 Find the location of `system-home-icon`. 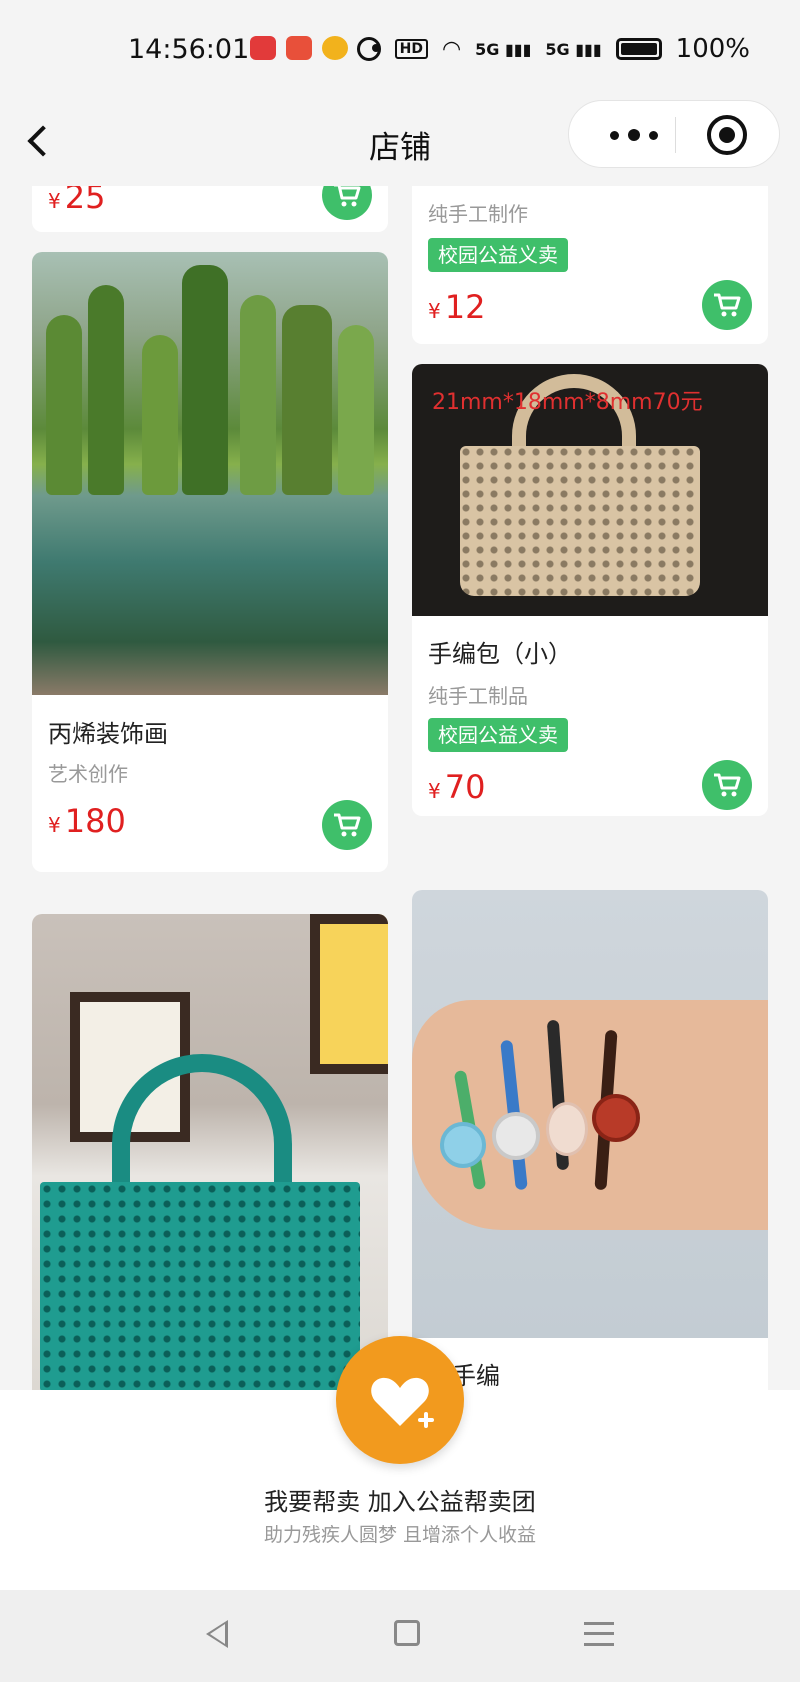

system-home-icon is located at coordinates (407, 1633).